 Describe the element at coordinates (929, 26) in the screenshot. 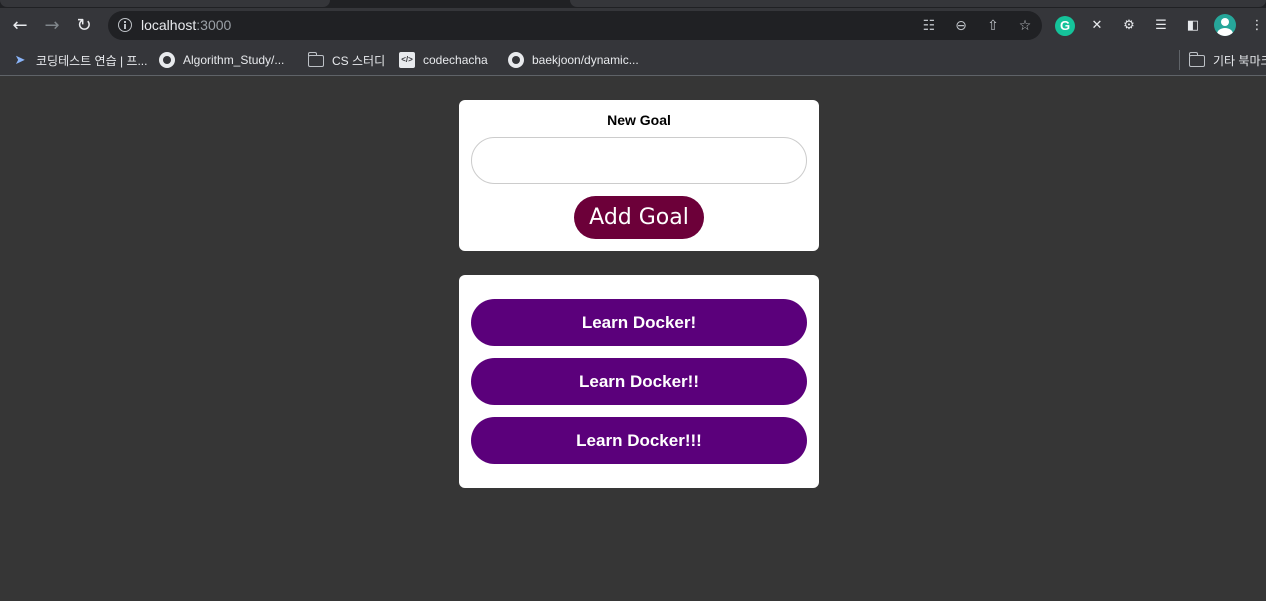

I see `translate-icon: ☷` at that location.